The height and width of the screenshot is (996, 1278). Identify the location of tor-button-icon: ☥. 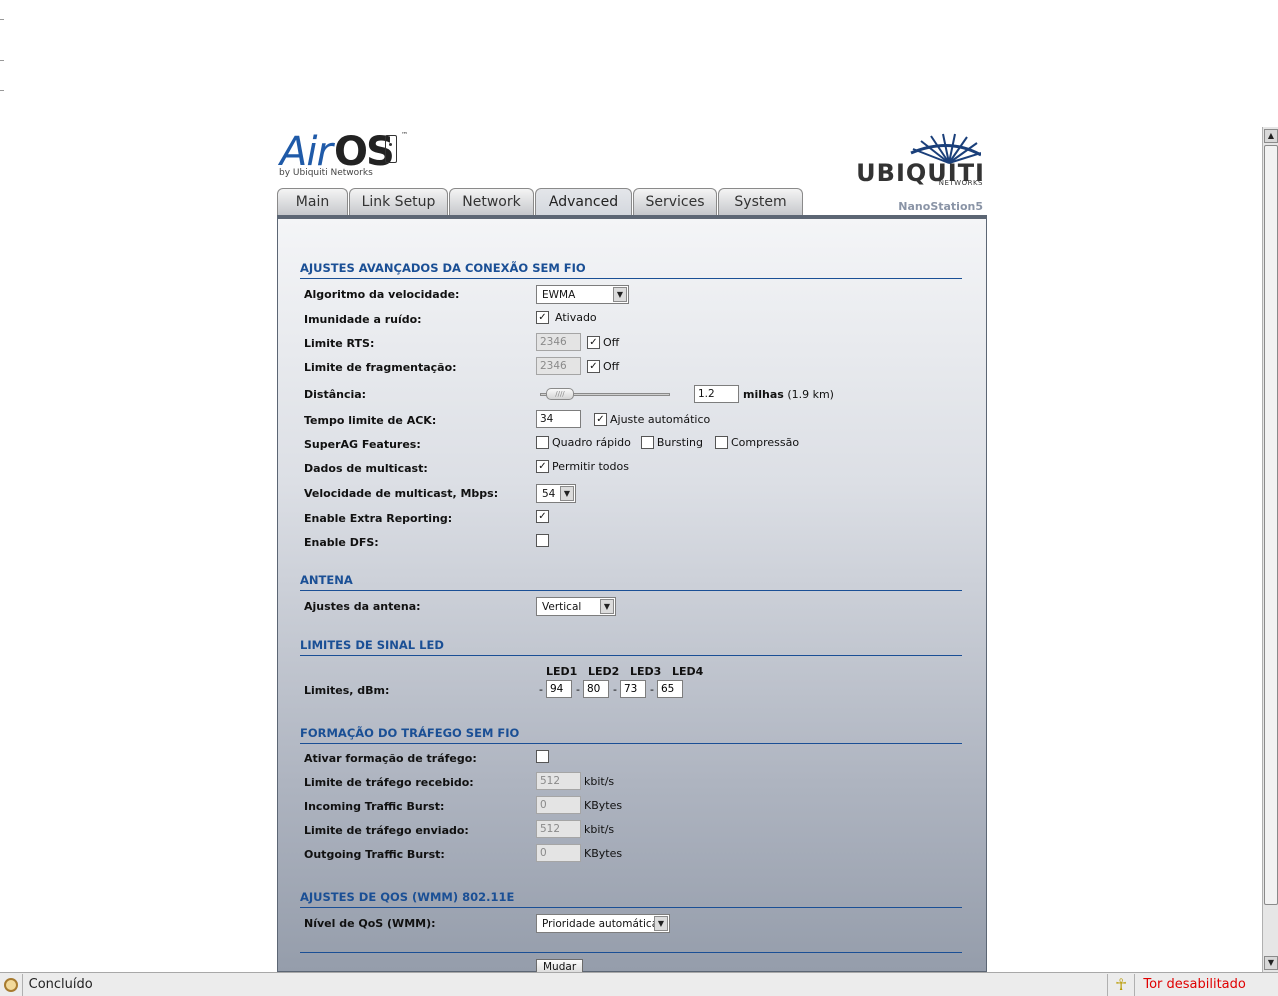
(1120, 984).